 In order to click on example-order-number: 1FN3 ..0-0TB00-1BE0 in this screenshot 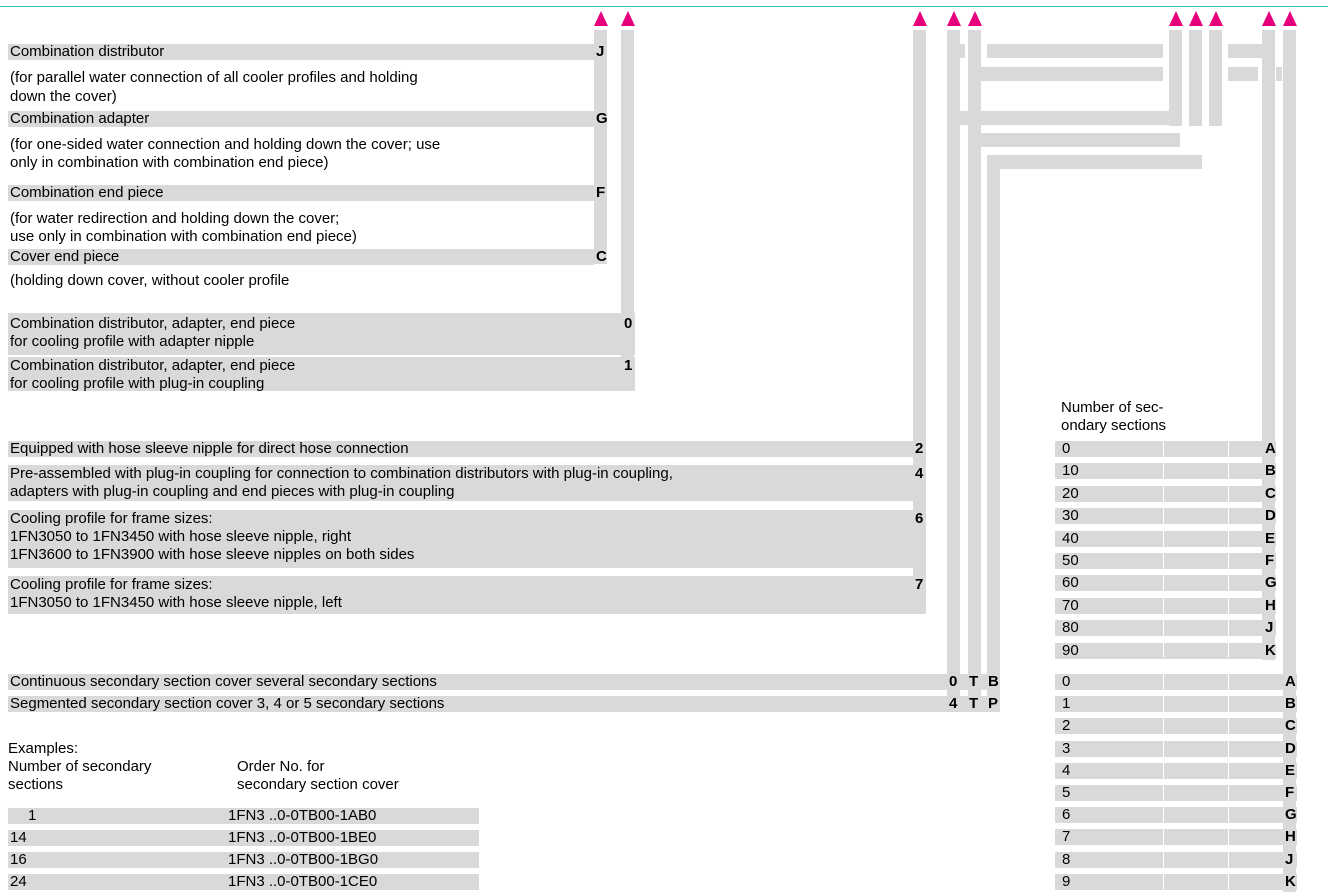, I will do `click(302, 837)`.